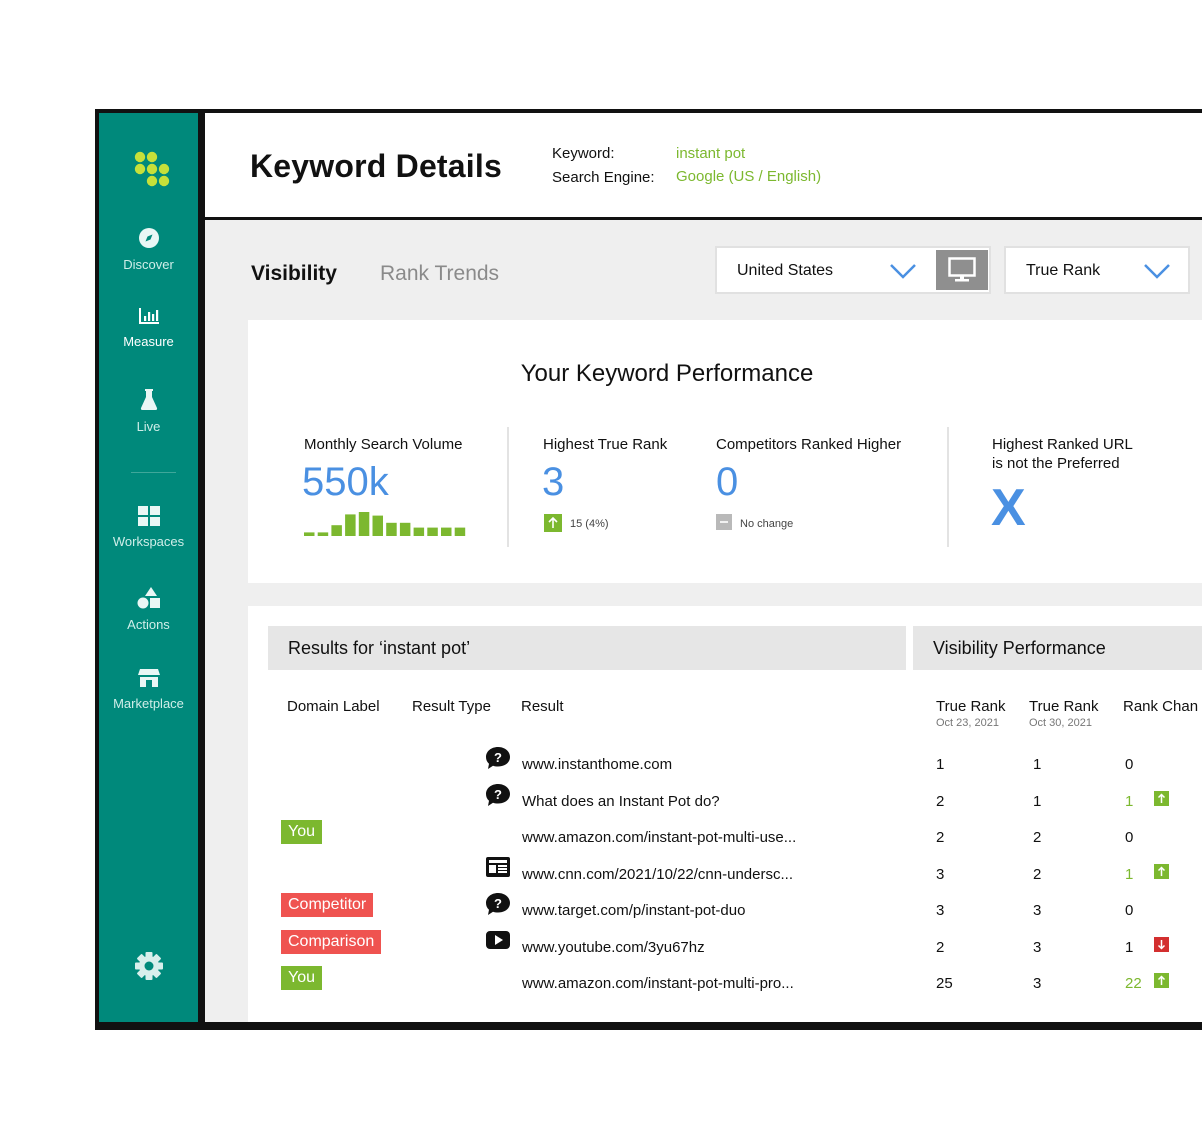  I want to click on sidebar-item-label: Workspaces, so click(148, 541).